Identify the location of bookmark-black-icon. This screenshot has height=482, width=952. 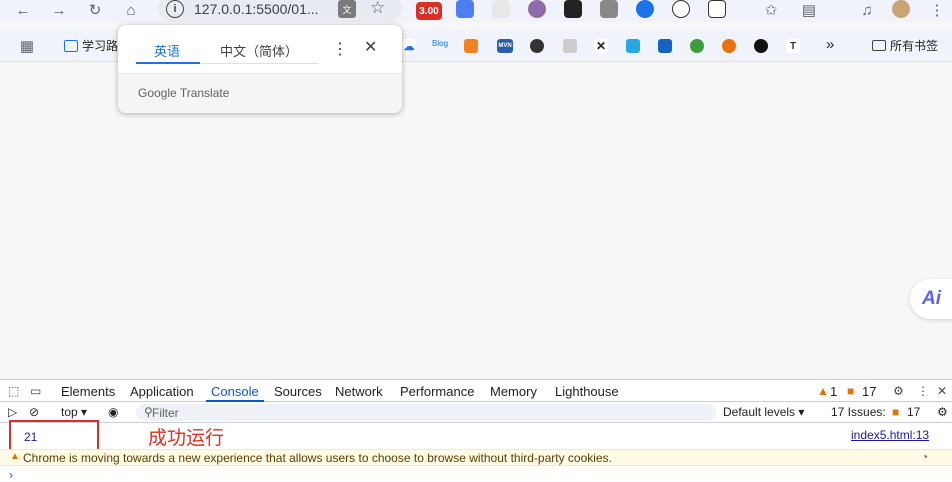
(761, 46).